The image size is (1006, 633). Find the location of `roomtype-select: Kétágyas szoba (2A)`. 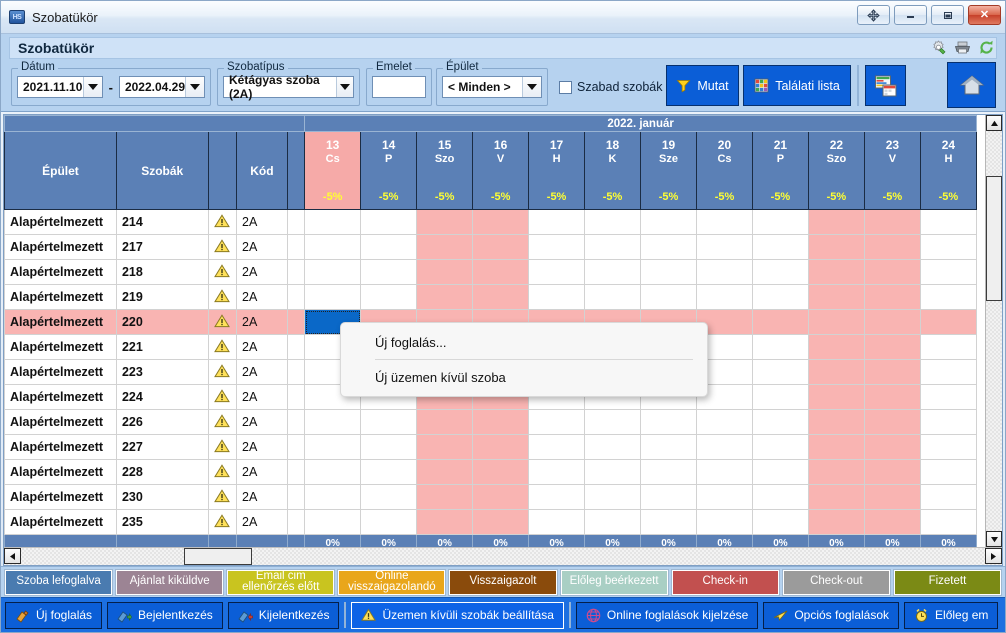

roomtype-select: Kétágyas szoba (2A) is located at coordinates (288, 87).